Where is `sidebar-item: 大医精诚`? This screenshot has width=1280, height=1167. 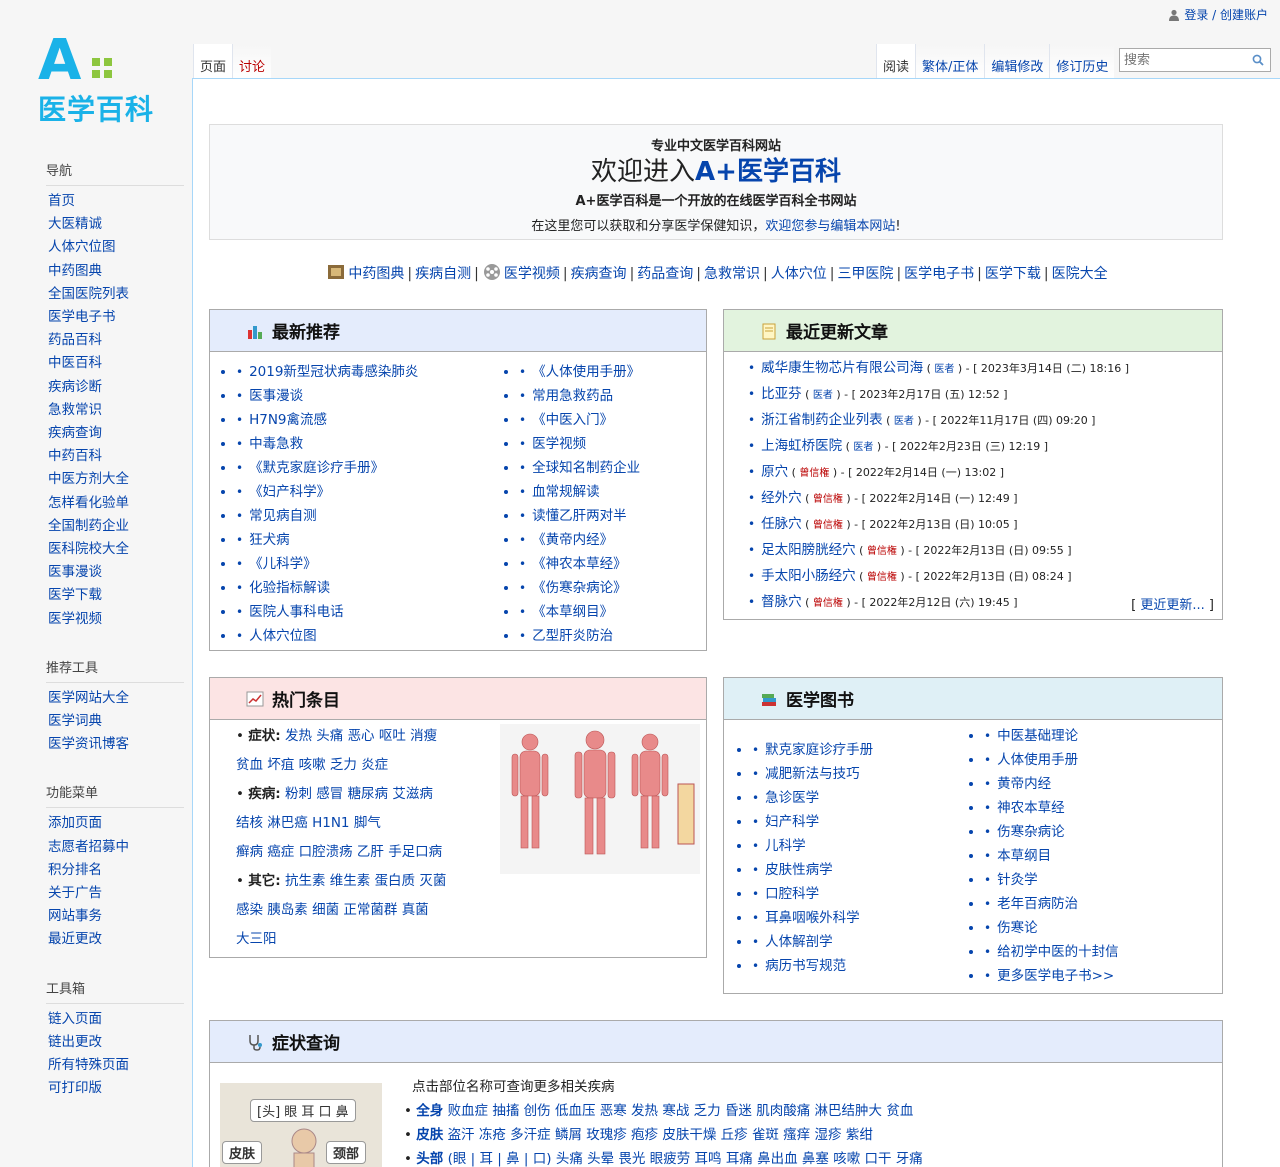
sidebar-item: 大医精诚 is located at coordinates (115, 224).